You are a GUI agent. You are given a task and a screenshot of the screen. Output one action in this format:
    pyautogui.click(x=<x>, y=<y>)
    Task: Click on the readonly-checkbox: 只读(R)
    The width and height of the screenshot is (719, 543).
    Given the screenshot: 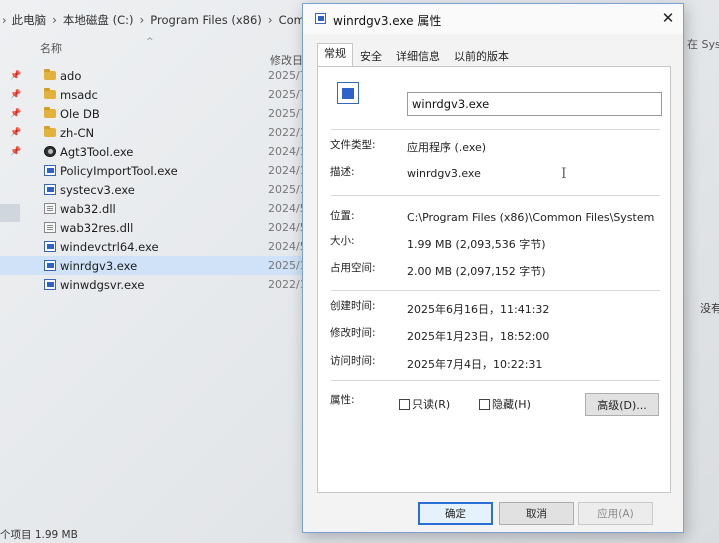 What is the action you would take?
    pyautogui.click(x=424, y=404)
    